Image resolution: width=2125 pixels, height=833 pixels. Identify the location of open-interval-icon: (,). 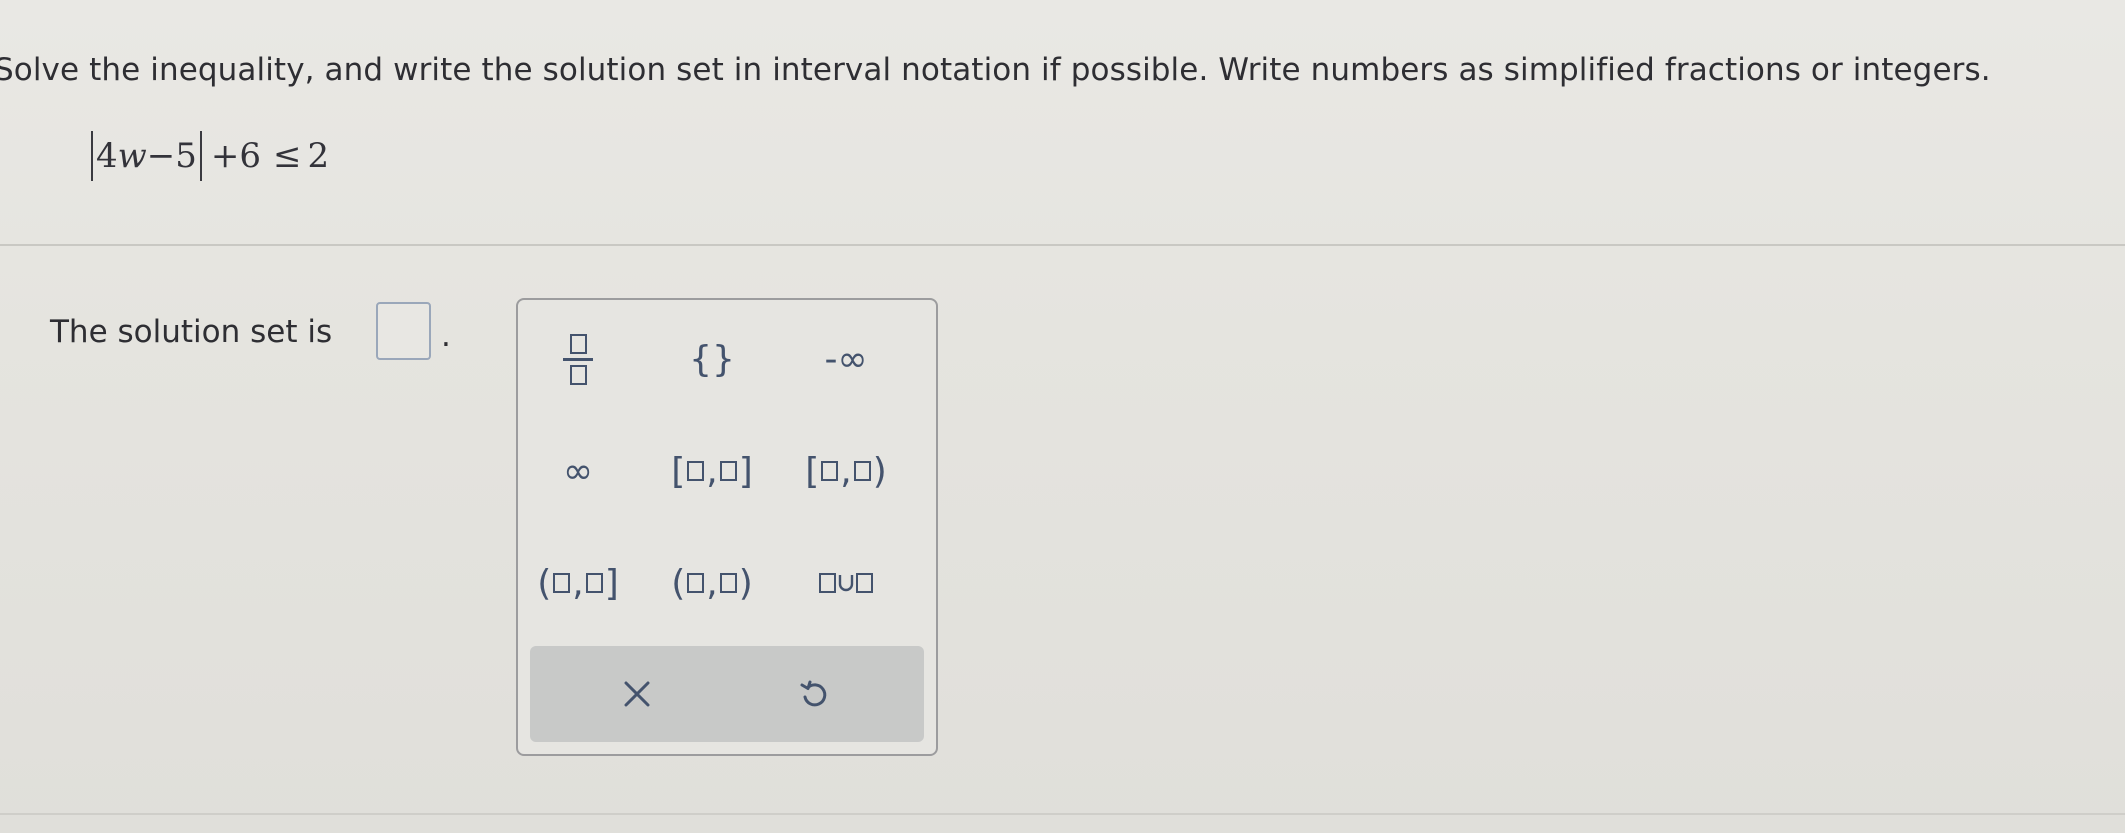
(712, 583).